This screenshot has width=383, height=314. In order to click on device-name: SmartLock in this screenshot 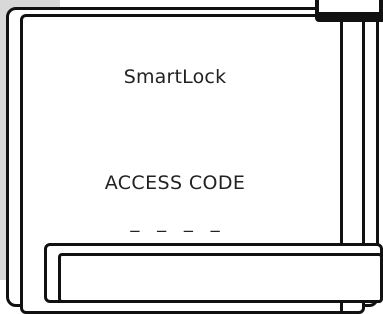, I will do `click(175, 77)`.